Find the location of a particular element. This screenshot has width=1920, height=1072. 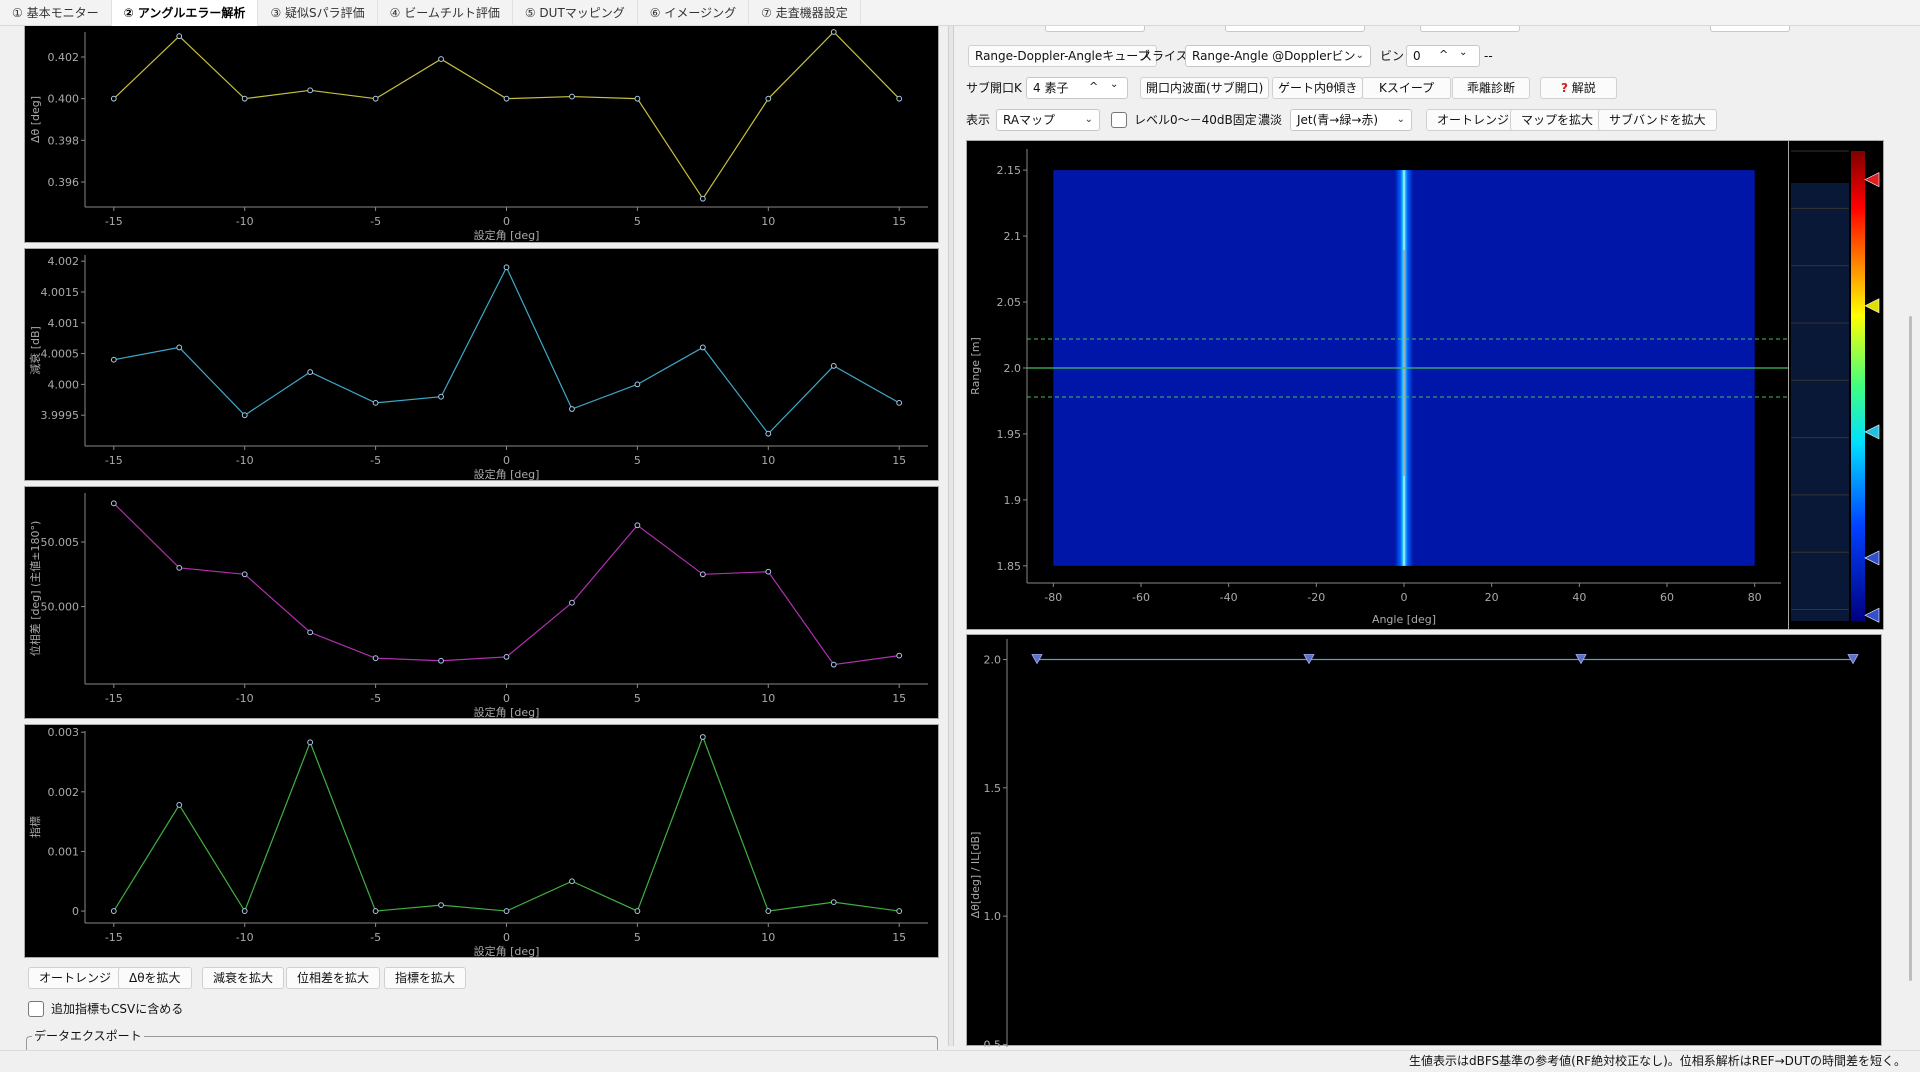

slice-select: Range-Angle @Dopplerビン ⌄ is located at coordinates (1278, 56).